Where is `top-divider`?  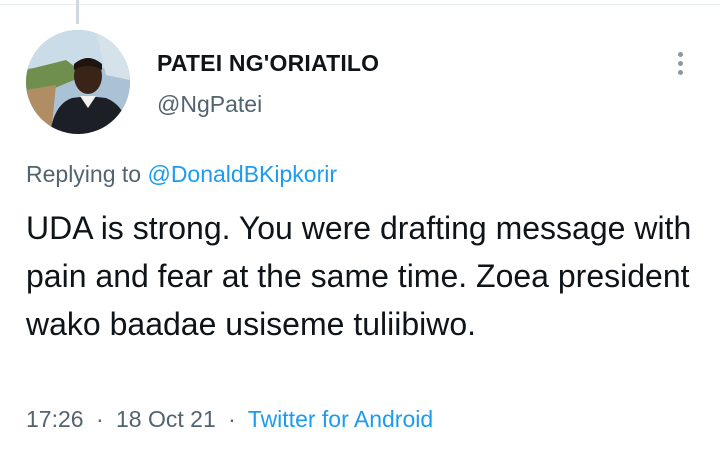
top-divider is located at coordinates (360, 2).